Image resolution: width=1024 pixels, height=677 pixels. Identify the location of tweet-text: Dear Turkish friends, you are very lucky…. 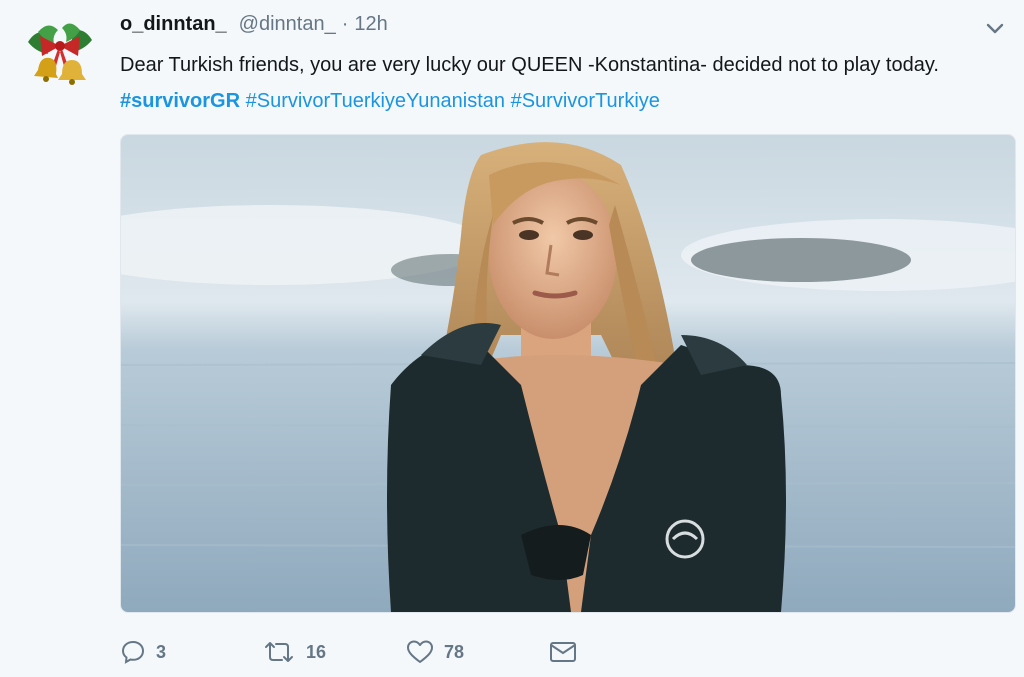
(567, 83).